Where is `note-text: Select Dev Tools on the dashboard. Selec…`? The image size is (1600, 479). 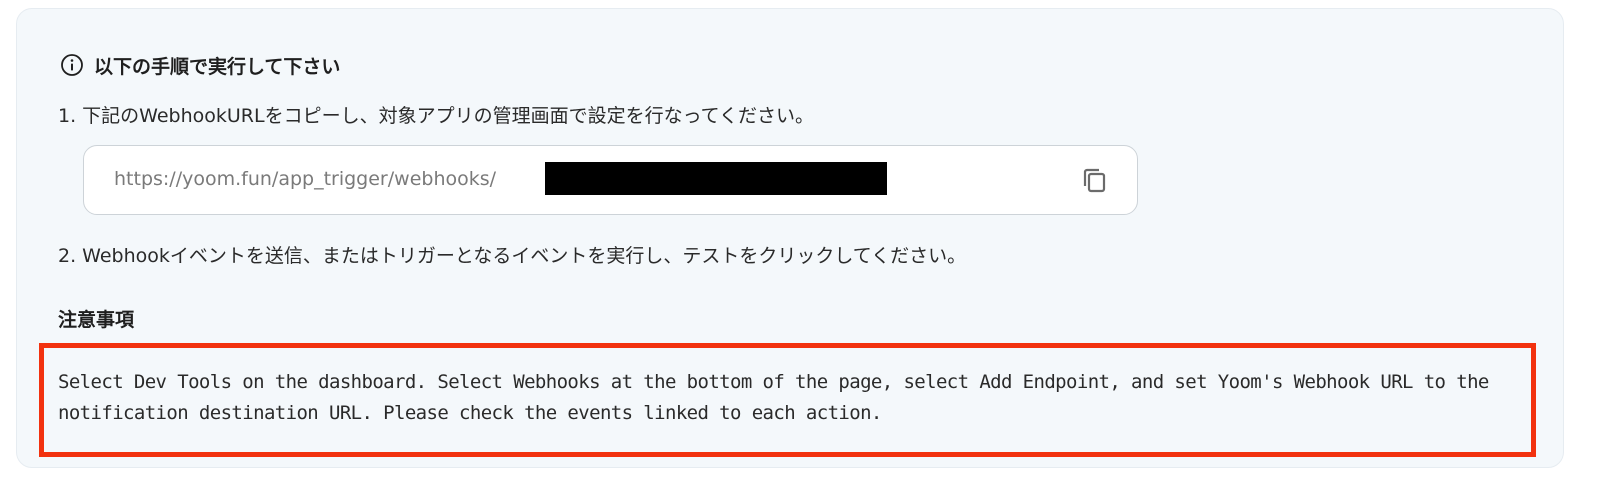
note-text: Select Dev Tools on the dashboard. Selec… is located at coordinates (773, 397).